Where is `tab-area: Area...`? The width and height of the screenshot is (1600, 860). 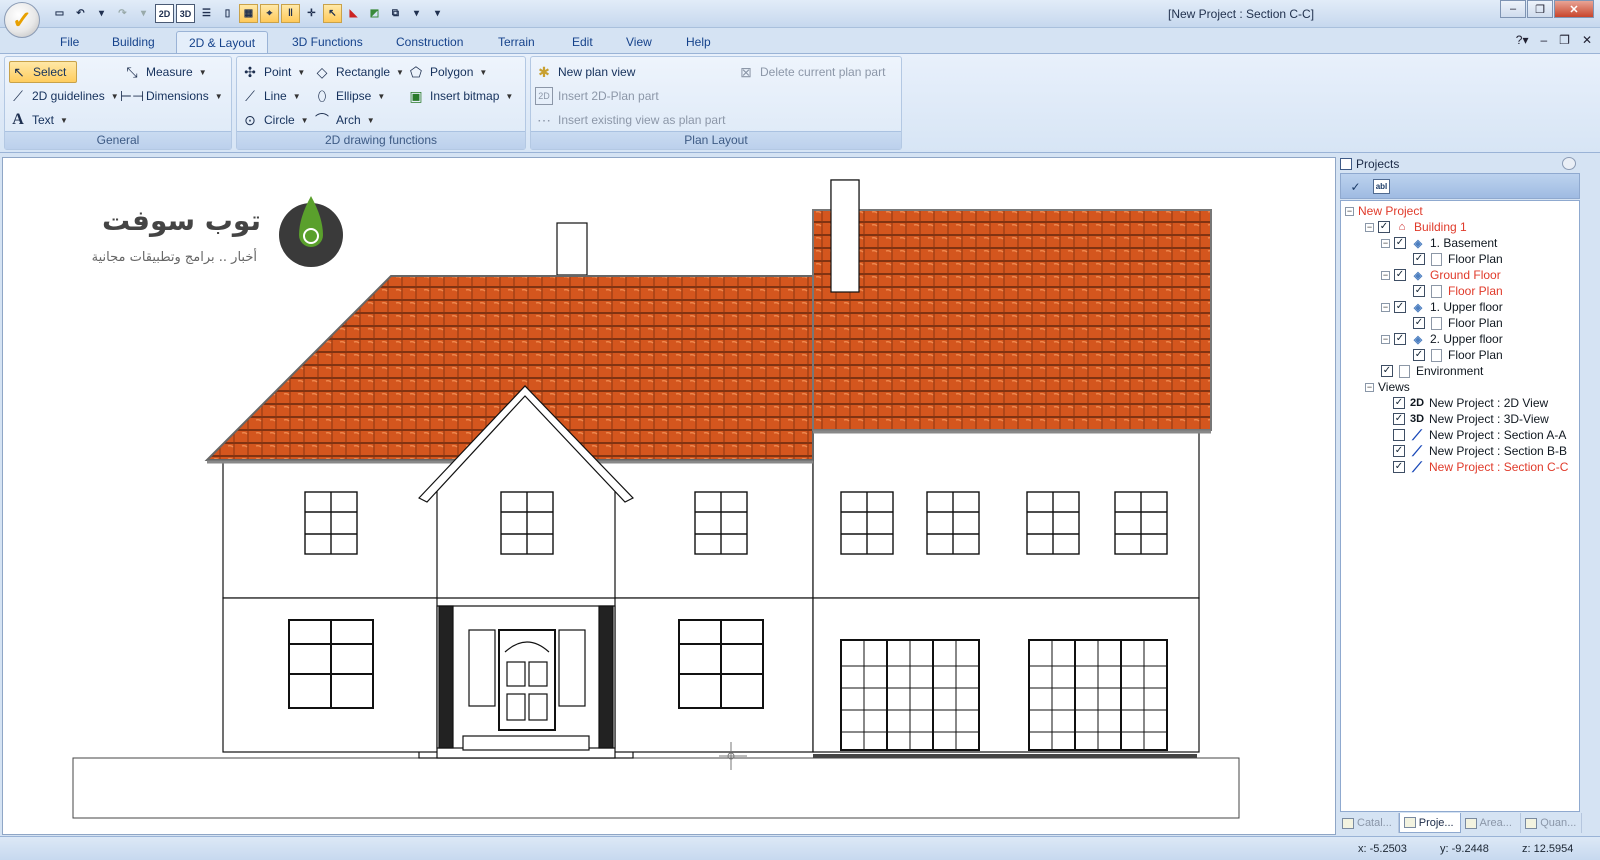
tab-area: Area... is located at coordinates (1491, 823).